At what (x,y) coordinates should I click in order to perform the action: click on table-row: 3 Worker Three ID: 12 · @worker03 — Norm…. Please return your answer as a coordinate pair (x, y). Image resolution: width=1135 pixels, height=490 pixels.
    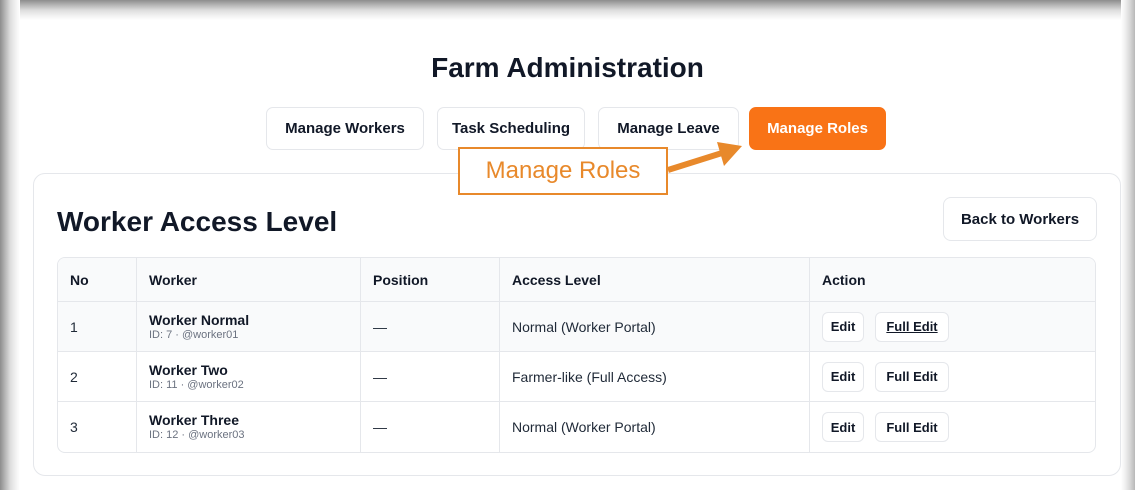
    Looking at the image, I should click on (576, 427).